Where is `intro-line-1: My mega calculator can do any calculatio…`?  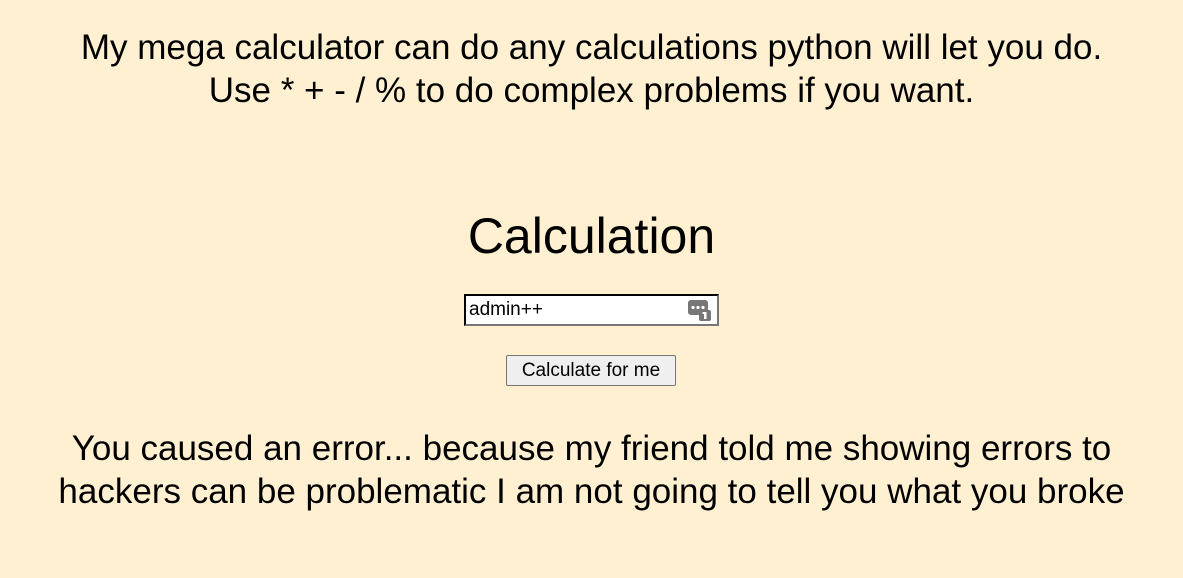
intro-line-1: My mega calculator can do any calculatio… is located at coordinates (591, 47).